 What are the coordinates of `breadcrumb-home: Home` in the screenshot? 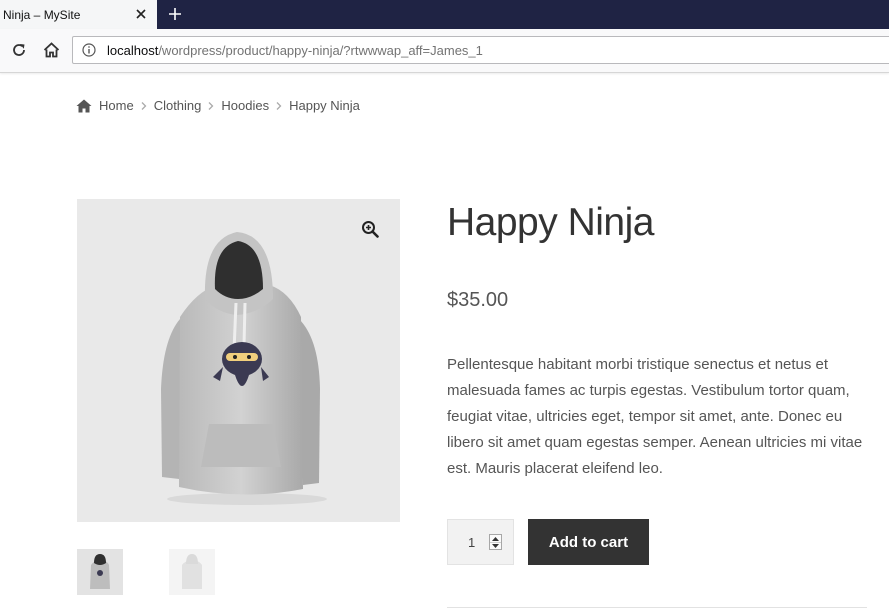 It's located at (116, 105).